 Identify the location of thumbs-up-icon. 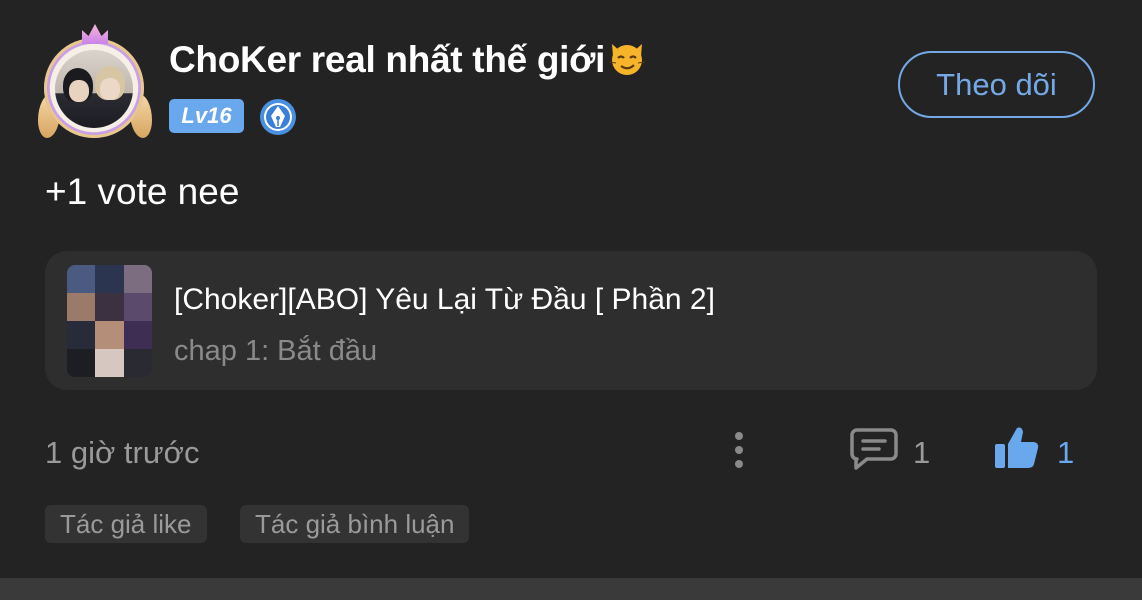
(1017, 448).